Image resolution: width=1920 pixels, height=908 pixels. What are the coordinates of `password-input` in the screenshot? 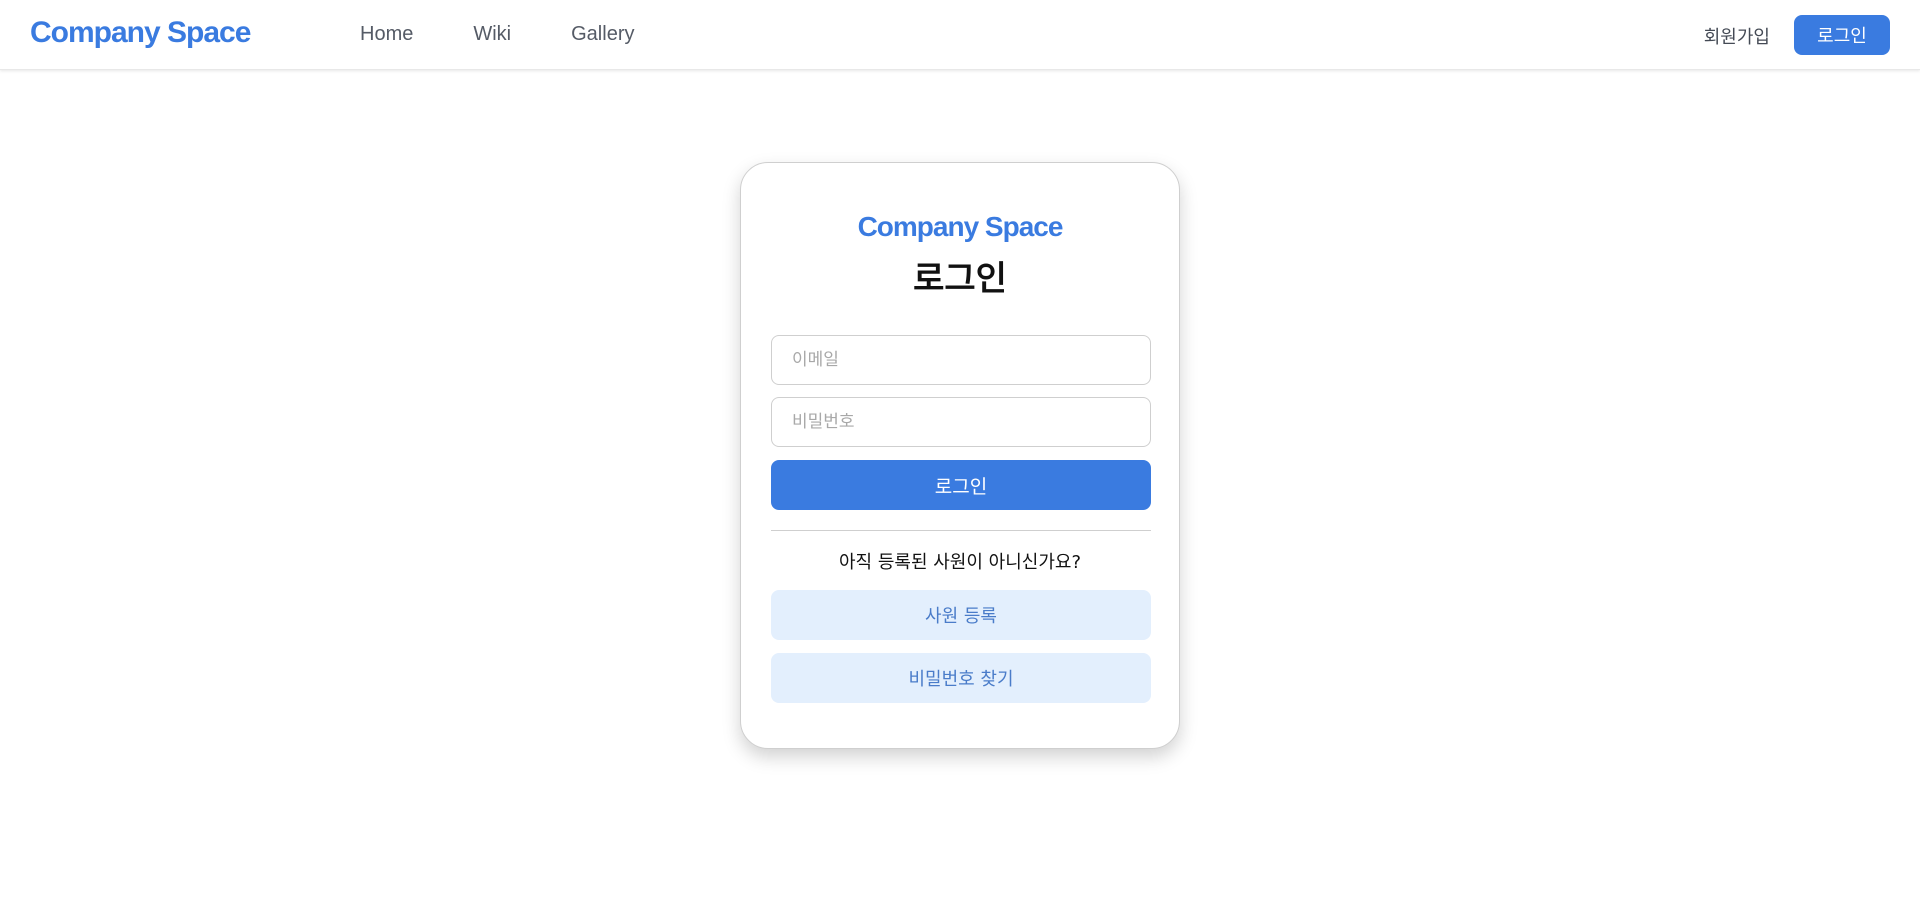 It's located at (961, 422).